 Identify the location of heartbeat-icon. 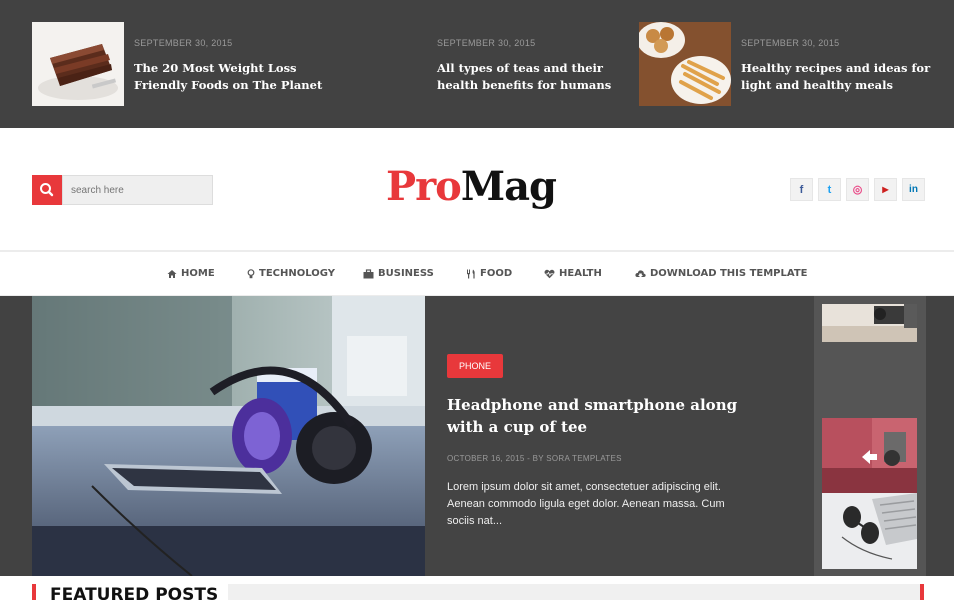
(549, 273).